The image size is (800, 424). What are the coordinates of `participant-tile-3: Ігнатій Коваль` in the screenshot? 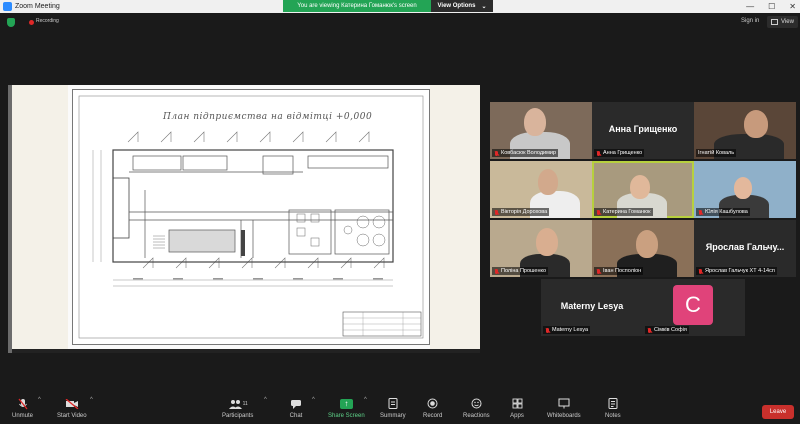 It's located at (745, 130).